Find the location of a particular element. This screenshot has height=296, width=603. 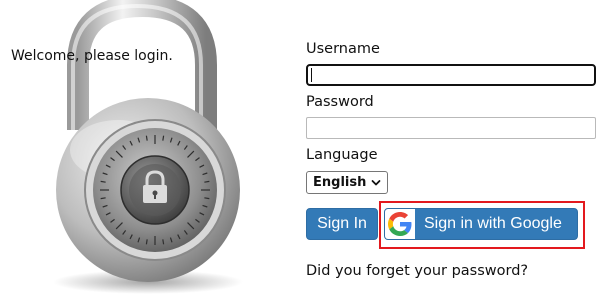

chevron-down-icon is located at coordinates (376, 182).